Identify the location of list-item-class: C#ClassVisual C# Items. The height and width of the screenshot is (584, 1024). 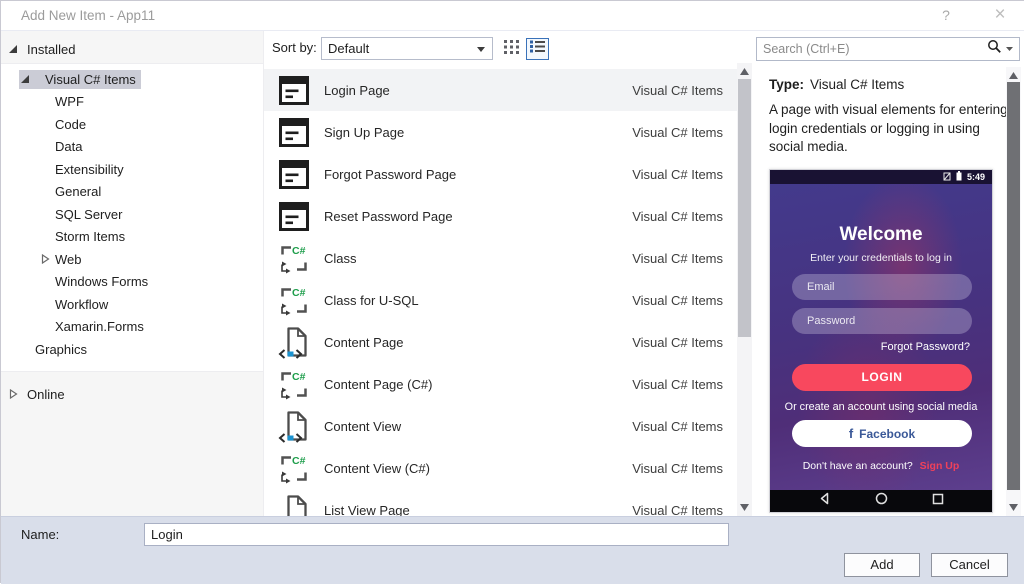
(500, 258).